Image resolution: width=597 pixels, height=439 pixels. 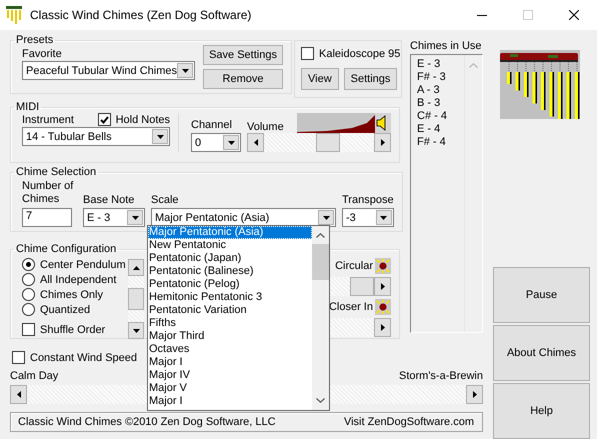 I want to click on speaker-icon, so click(x=383, y=123).